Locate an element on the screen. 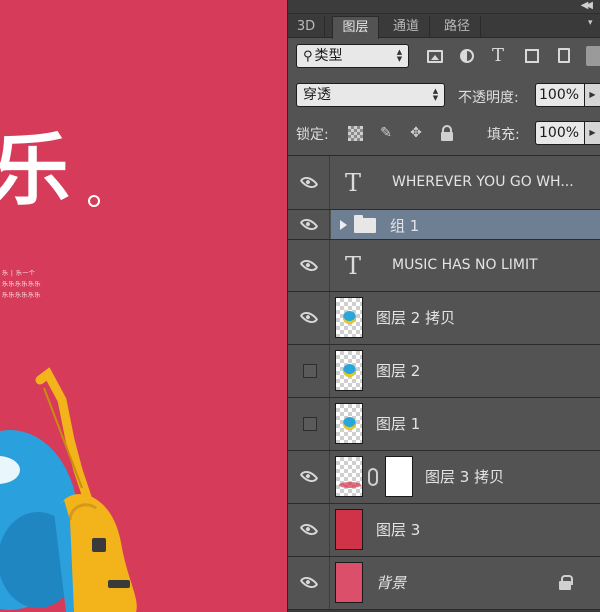  layer-name: 图层 2 is located at coordinates (398, 371).